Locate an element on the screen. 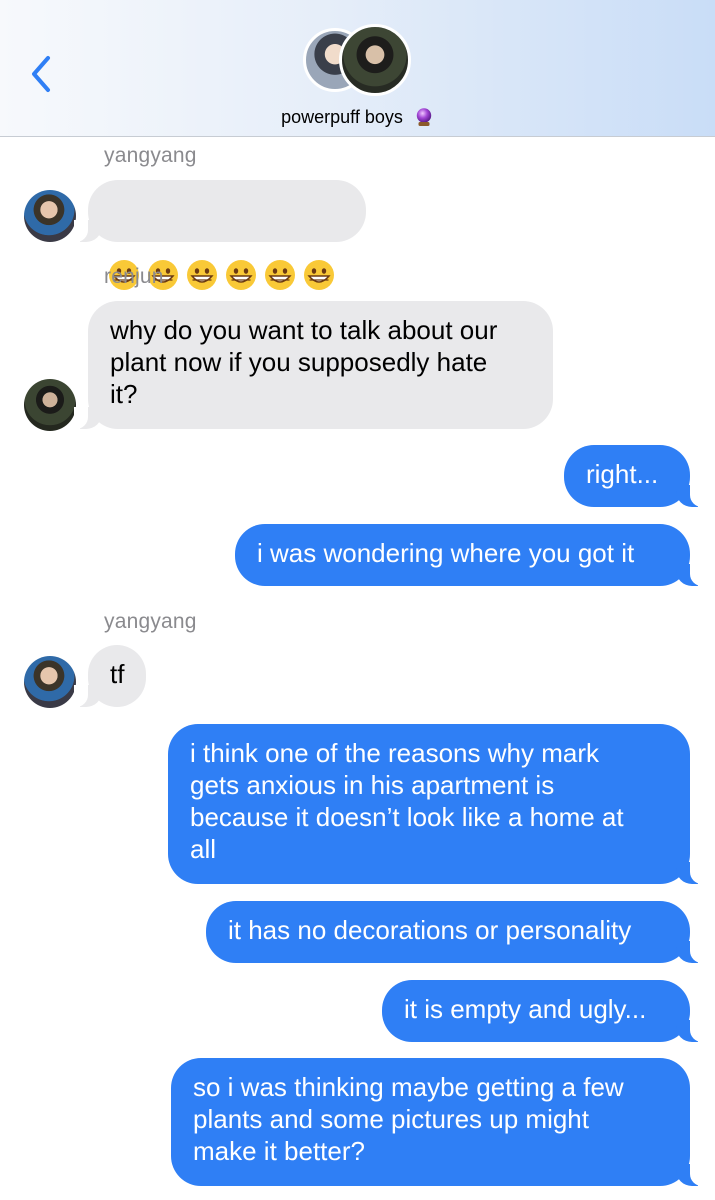 The image size is (715, 1200). chevron-left-icon is located at coordinates (41, 74).